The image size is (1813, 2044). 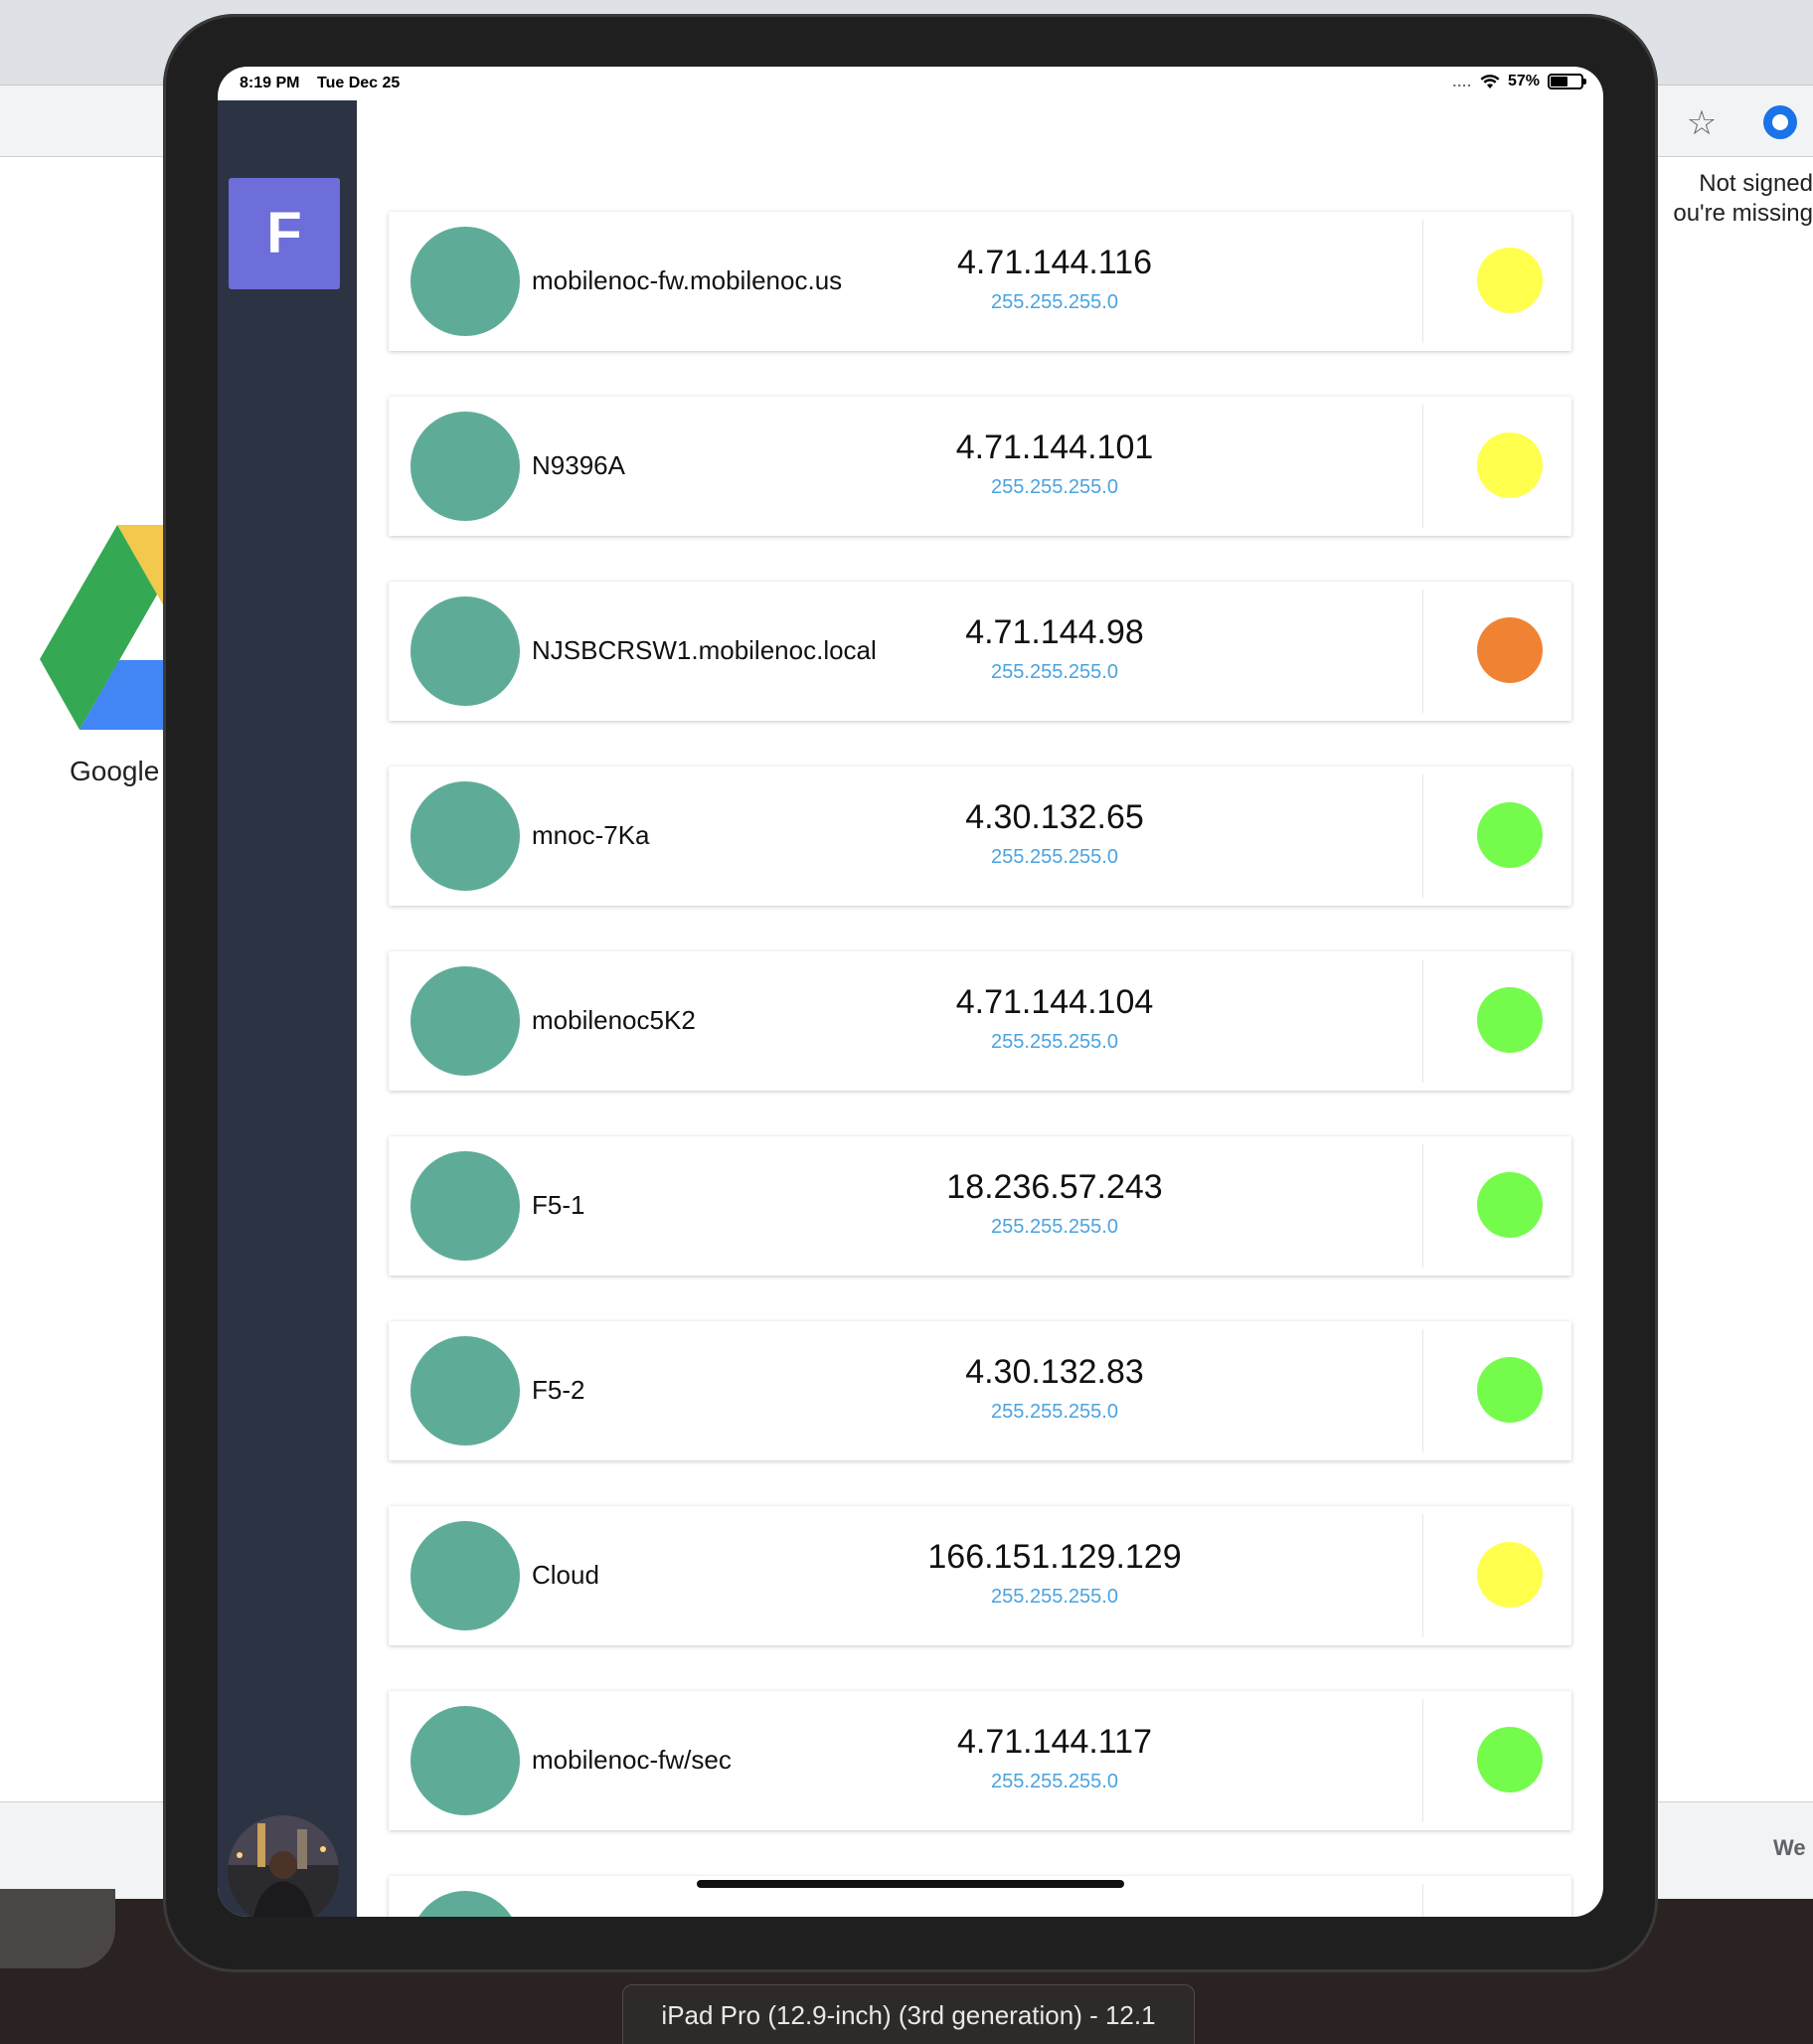 I want to click on app-sidebar: F, so click(x=287, y=1008).